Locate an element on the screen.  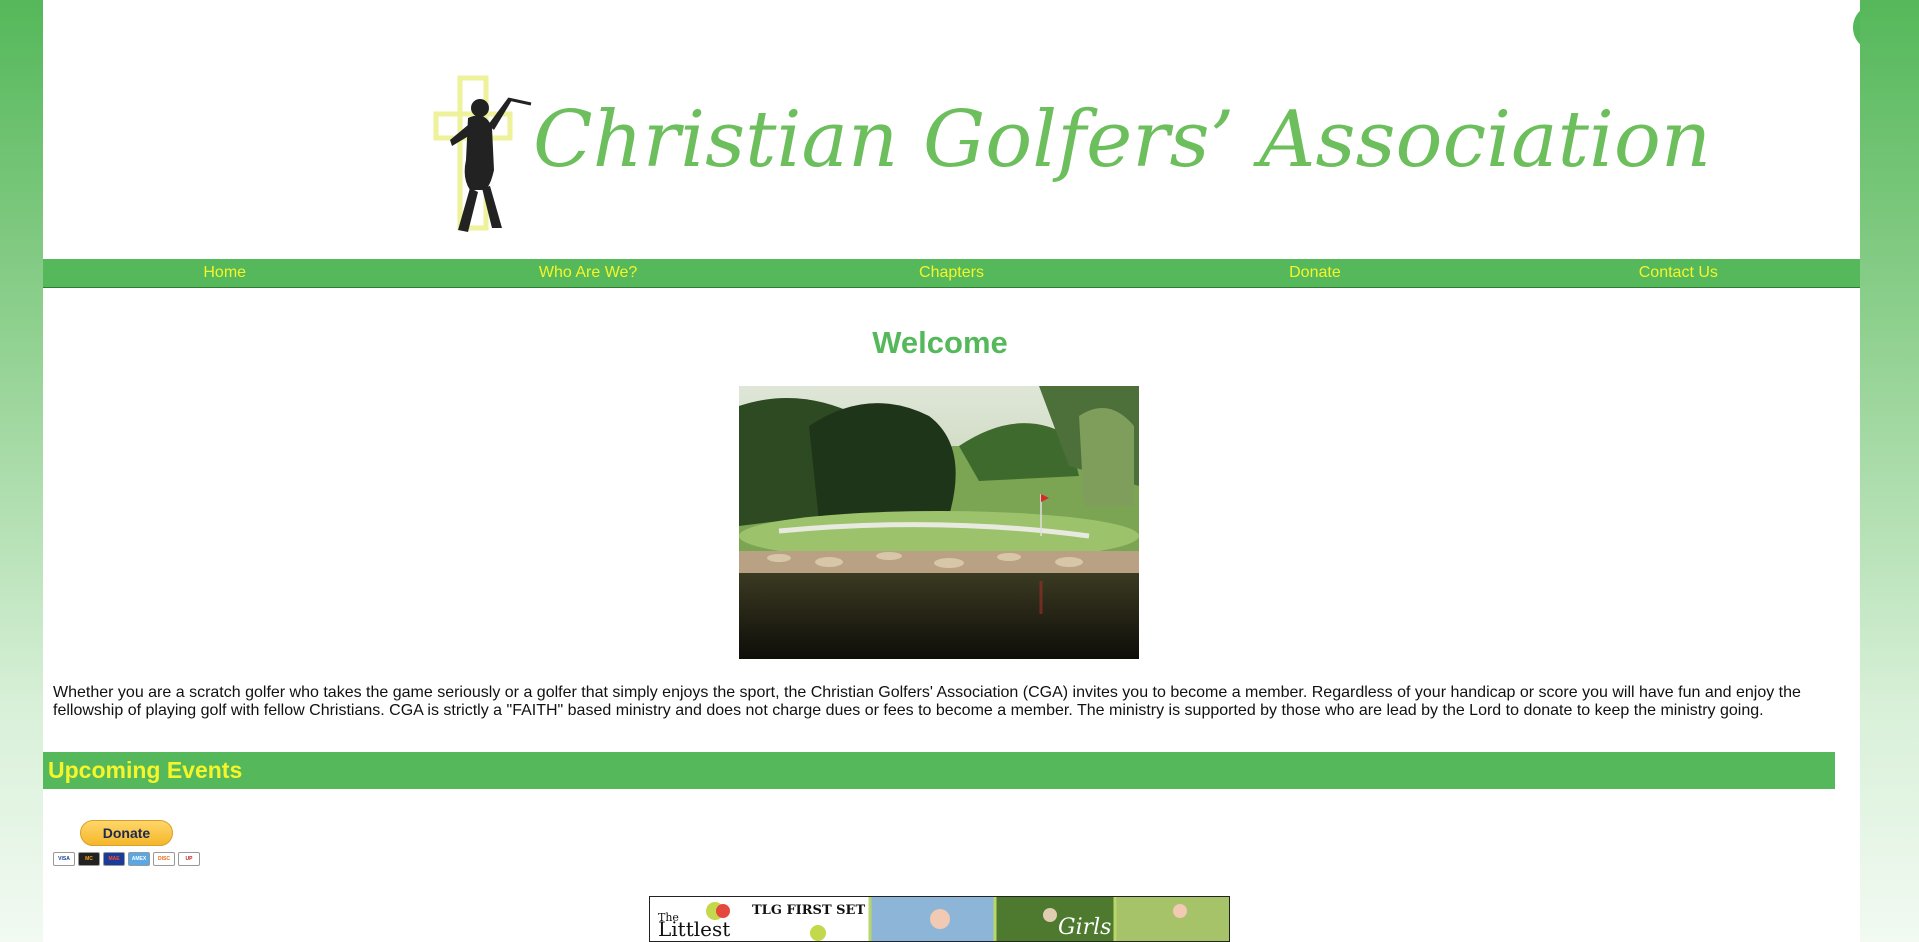
littlest-golfer-banner: The Littlest TLG FIRST SET Girls is located at coordinates (939, 919).